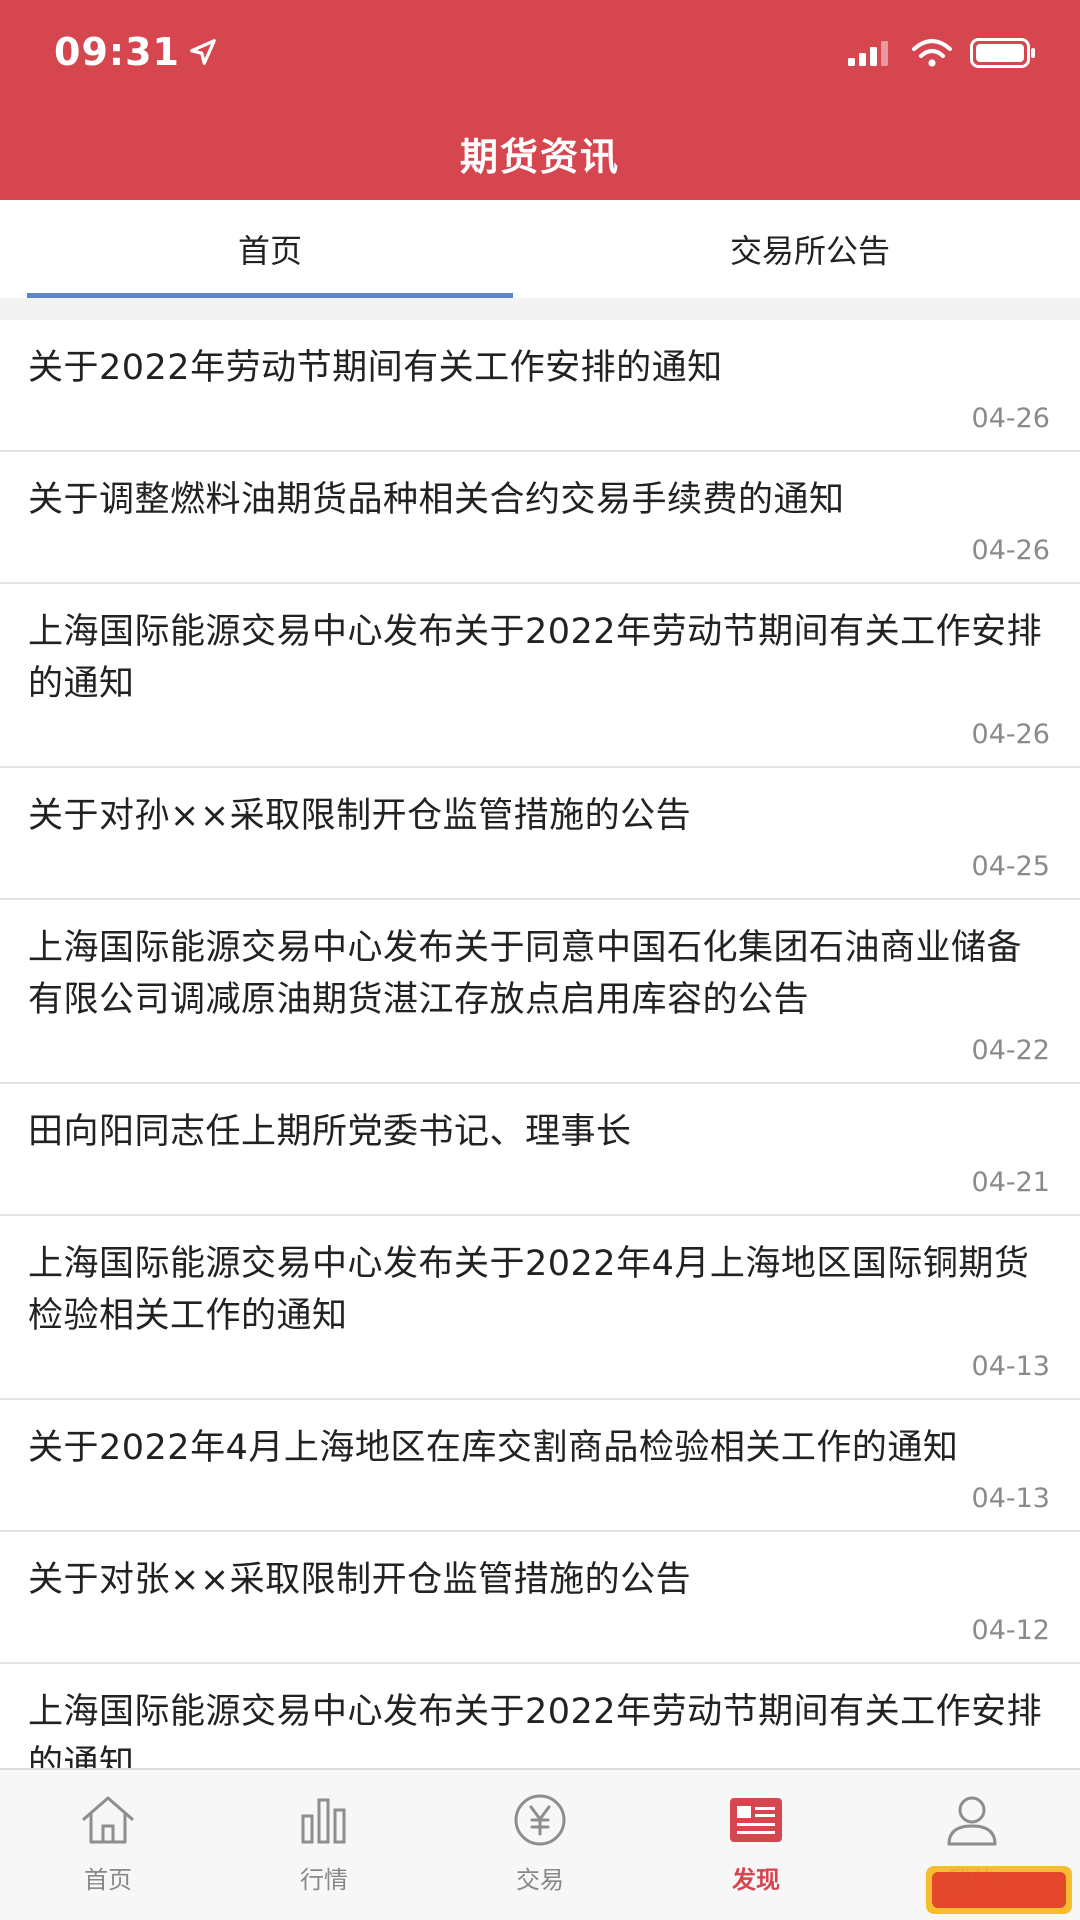 The width and height of the screenshot is (1080, 1920). I want to click on news-item: 关于对孙××采取限制开仓监管措施的公告 04-25, so click(540, 834).